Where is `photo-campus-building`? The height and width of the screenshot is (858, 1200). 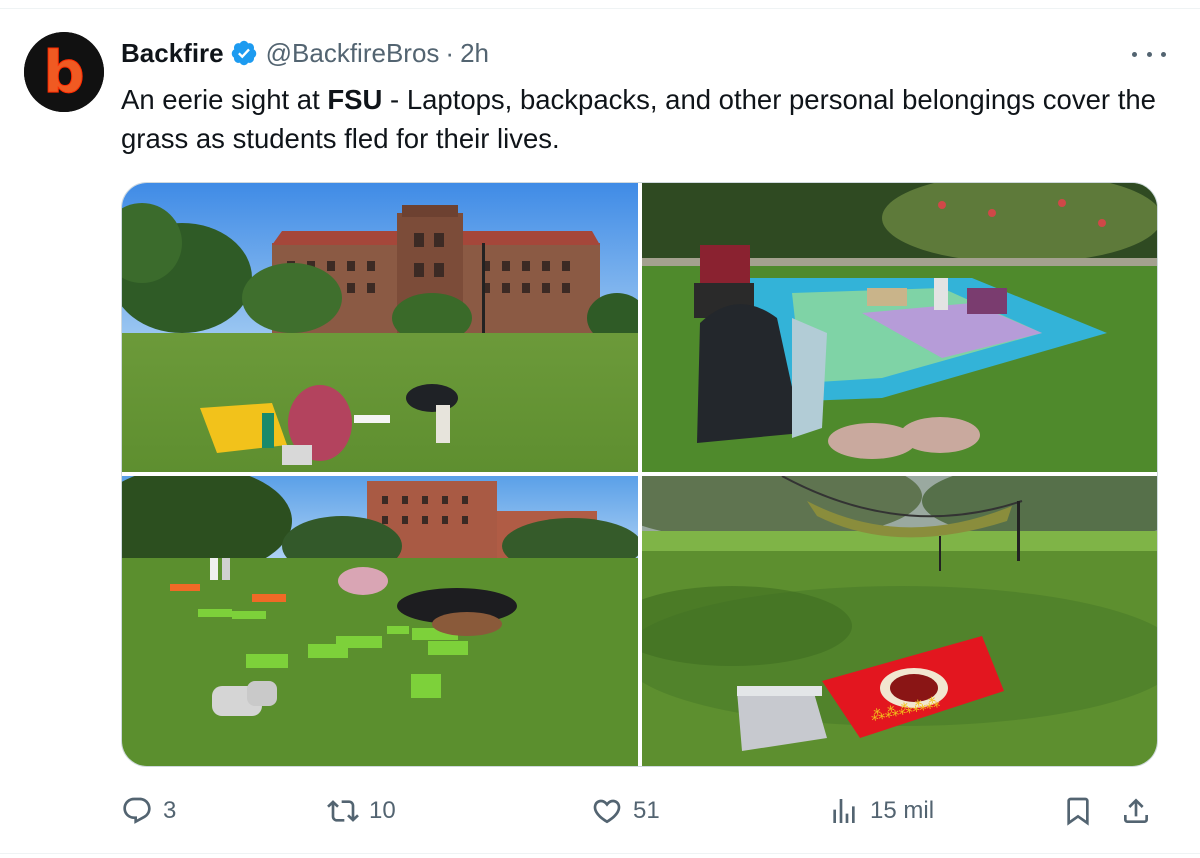 photo-campus-building is located at coordinates (380, 327).